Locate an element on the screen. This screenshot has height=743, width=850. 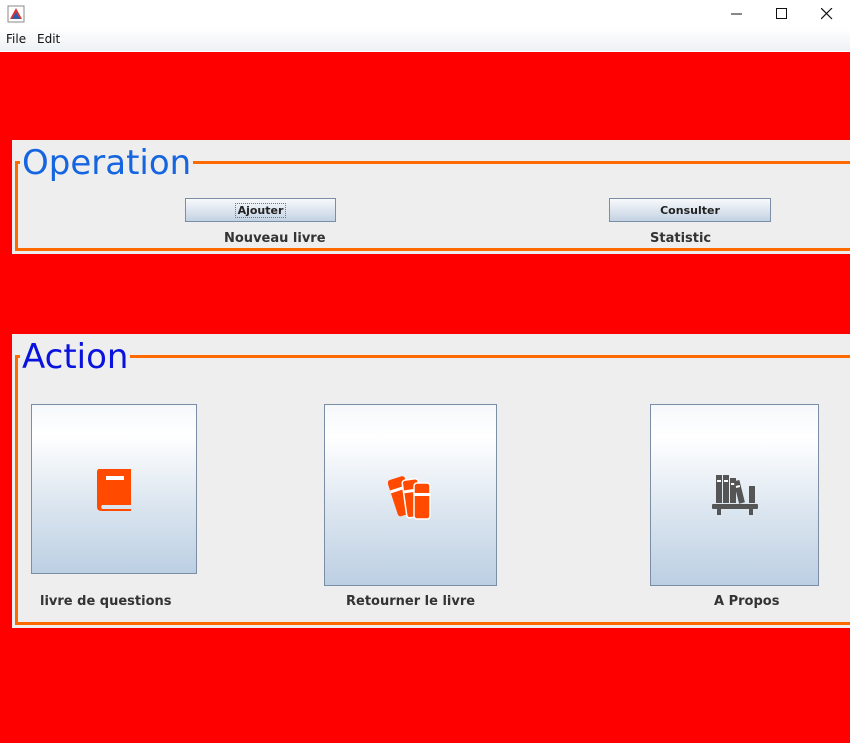
operation-title: Operation is located at coordinates (107, 163).